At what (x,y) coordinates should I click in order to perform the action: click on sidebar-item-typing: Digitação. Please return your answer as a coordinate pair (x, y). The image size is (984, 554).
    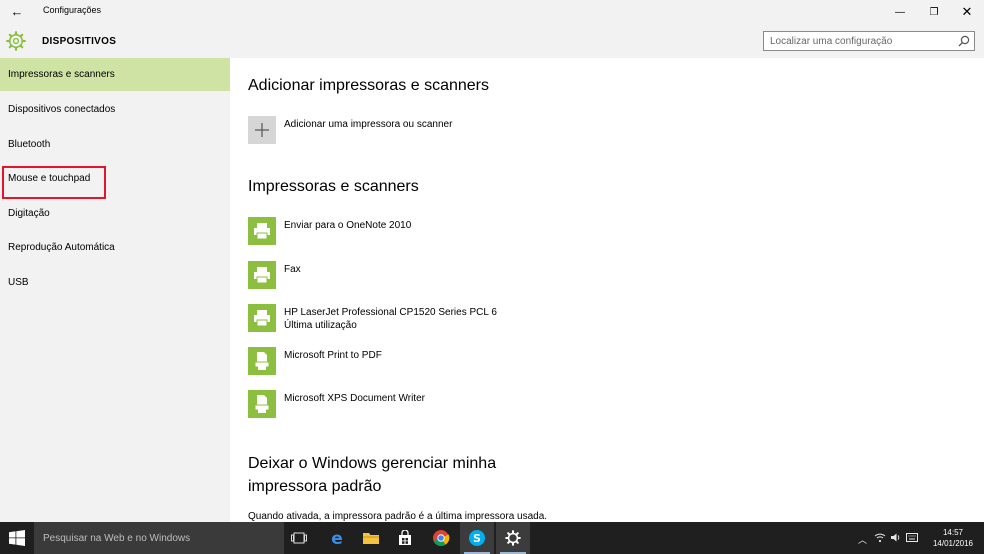
    Looking at the image, I should click on (115, 213).